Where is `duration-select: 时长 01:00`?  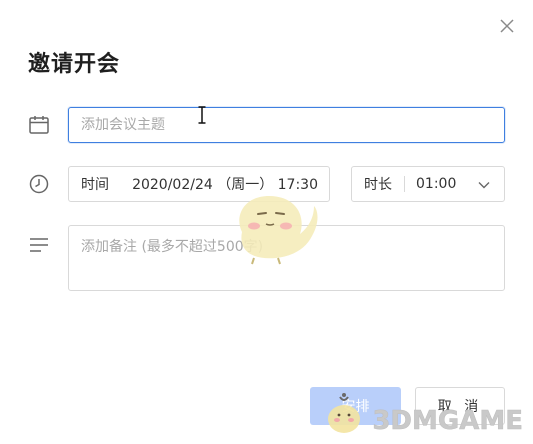 duration-select: 时长 01:00 is located at coordinates (428, 184).